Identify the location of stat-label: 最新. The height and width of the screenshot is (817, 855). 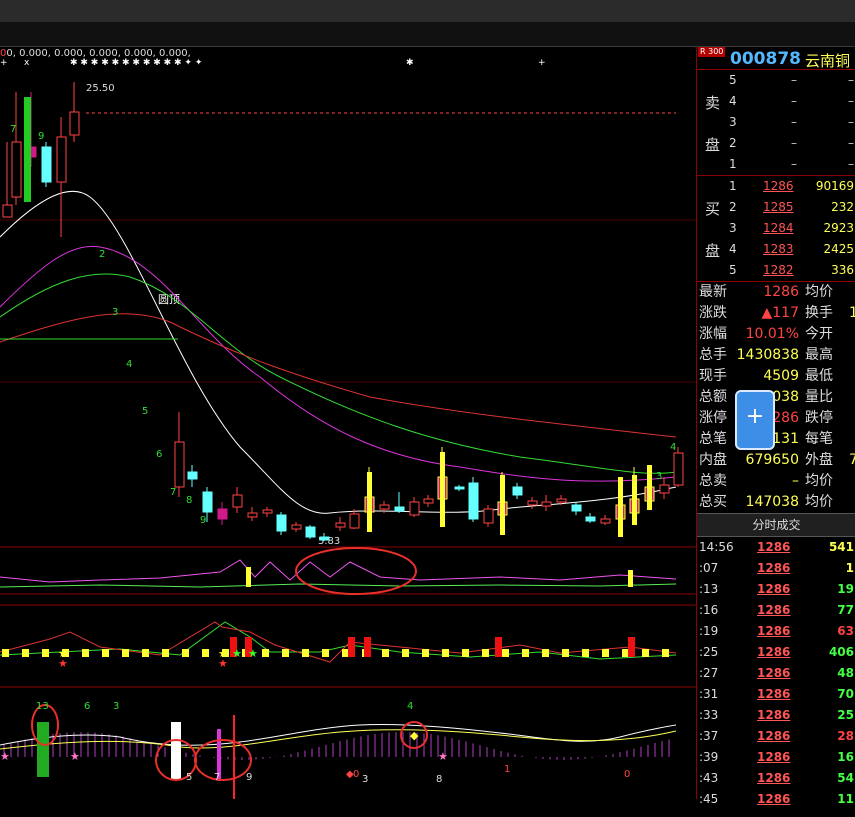
(713, 292).